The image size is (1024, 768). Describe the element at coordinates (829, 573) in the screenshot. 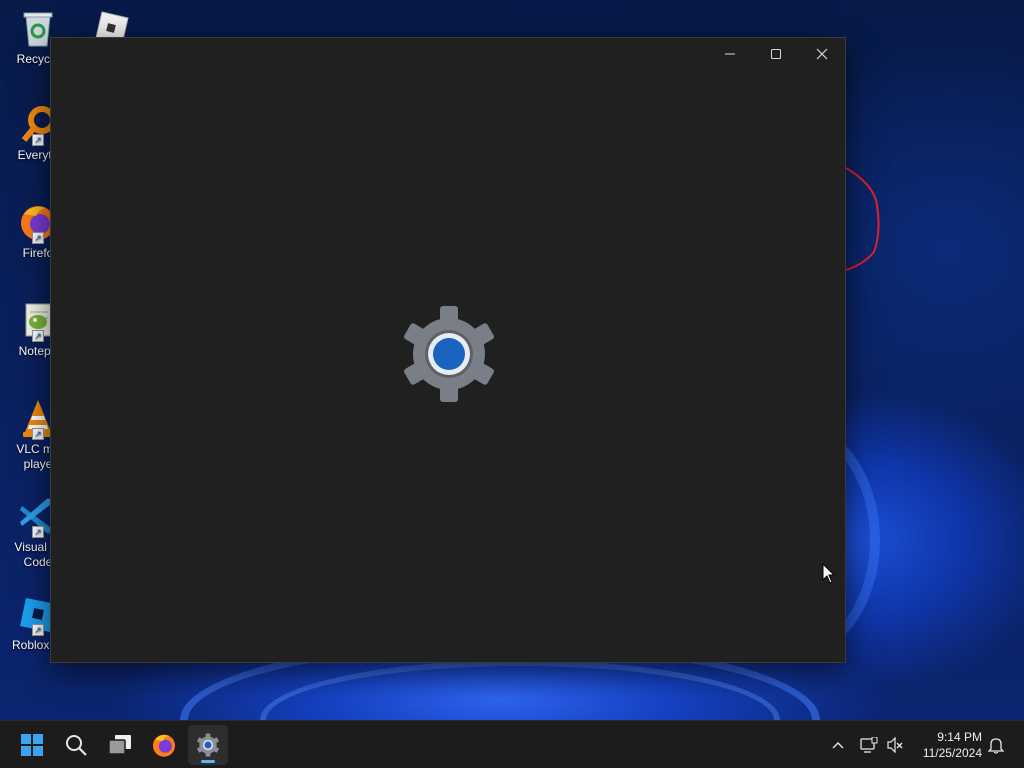

I see `mouse-pointer-icon` at that location.